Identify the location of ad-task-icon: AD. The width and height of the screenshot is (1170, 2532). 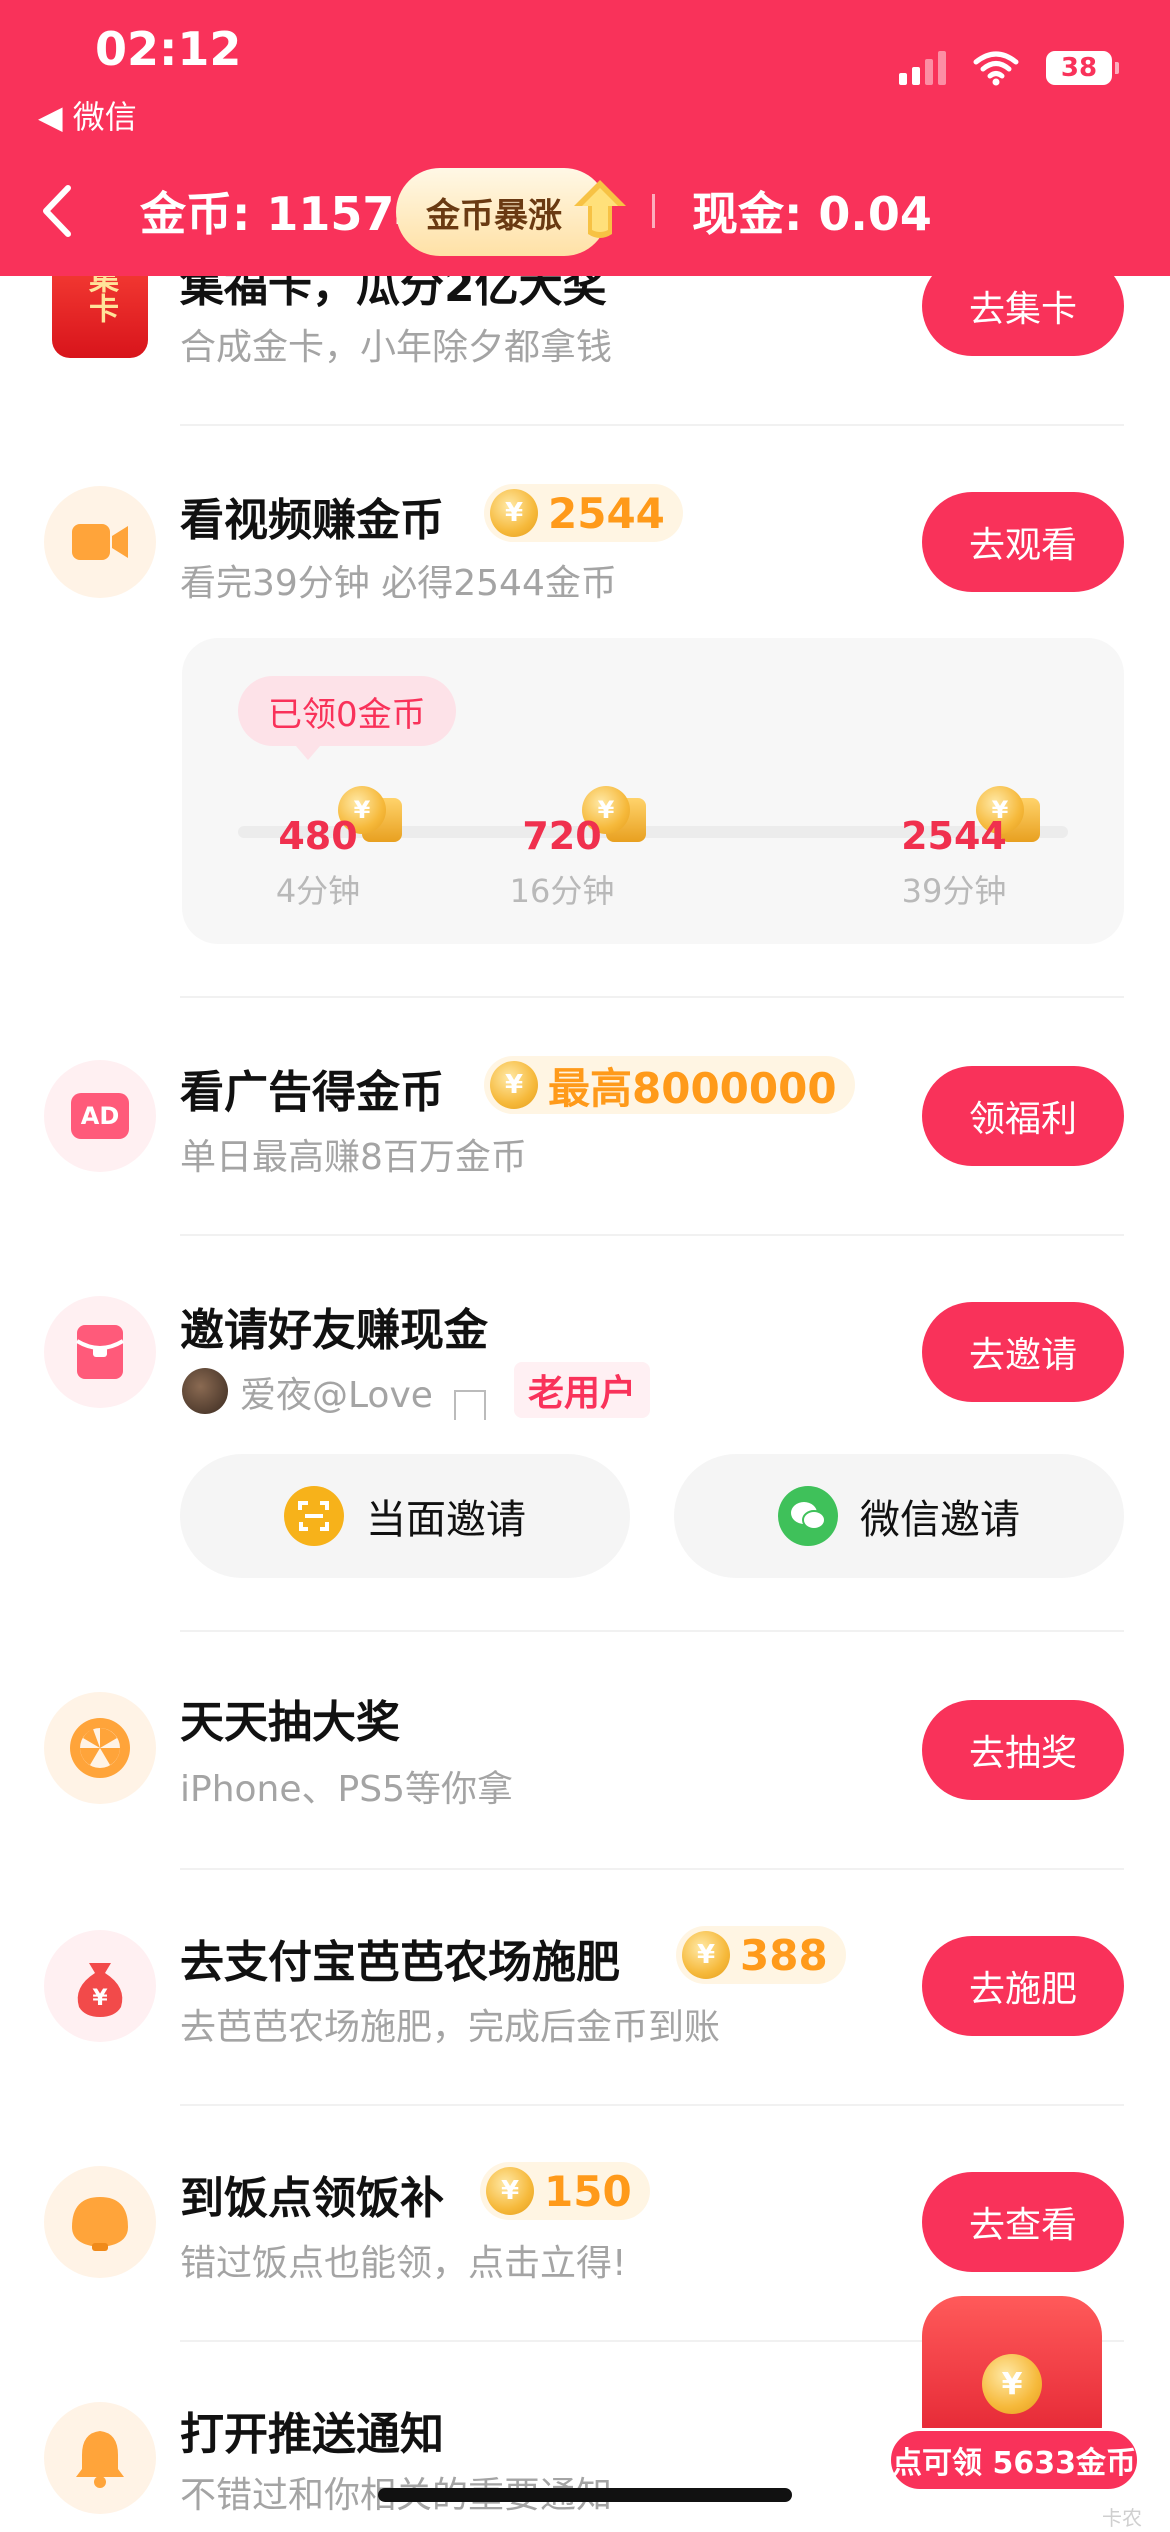
(100, 1116).